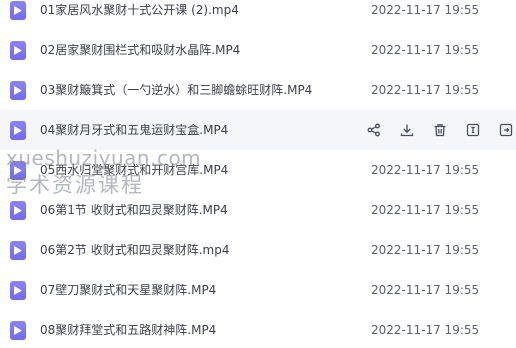 The width and height of the screenshot is (516, 348). I want to click on delete-icon, so click(440, 130).